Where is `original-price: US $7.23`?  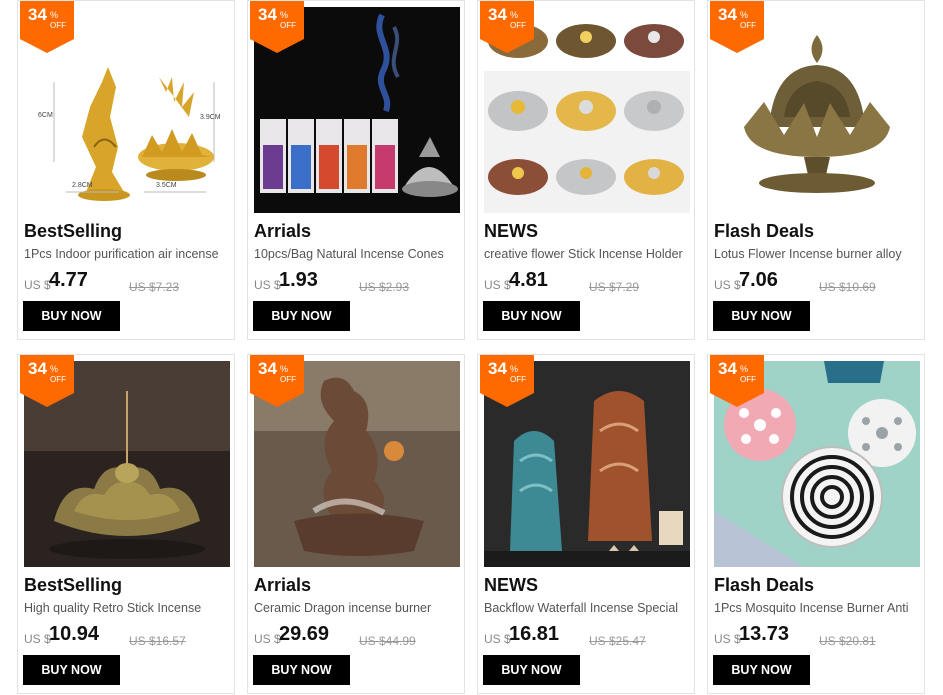 original-price: US $7.23 is located at coordinates (154, 287).